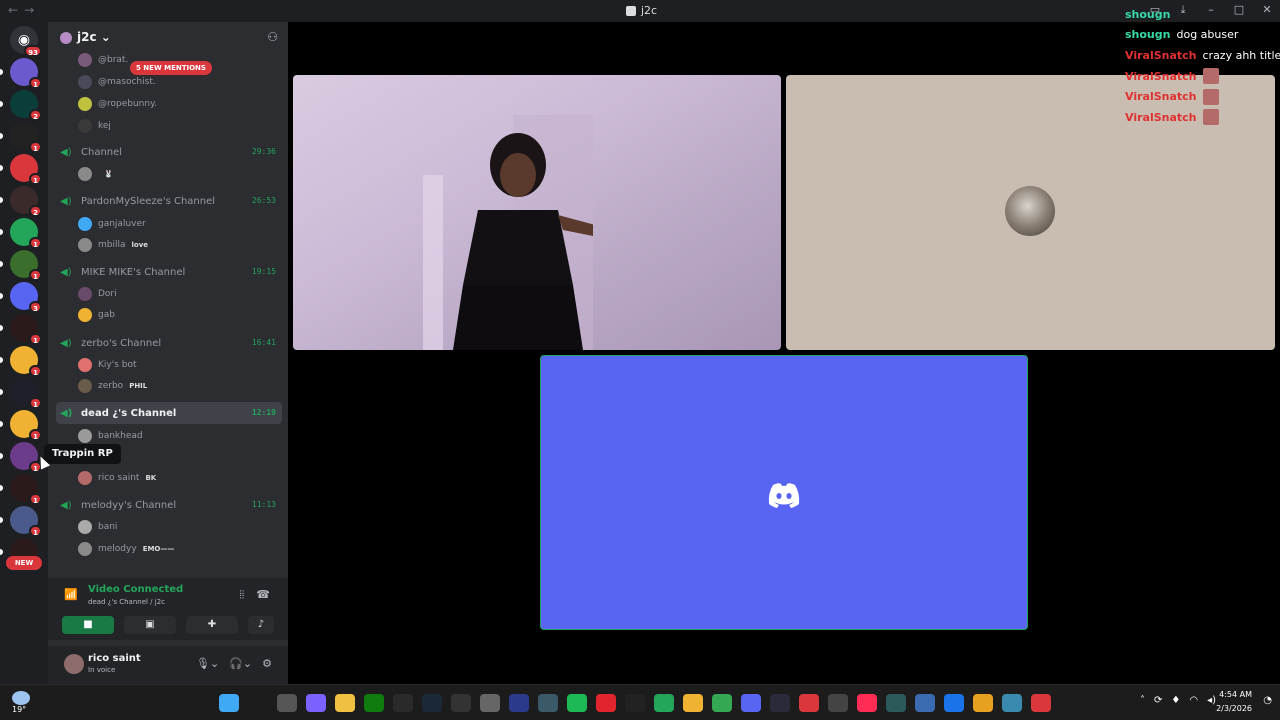 The width and height of the screenshot is (1280, 720). What do you see at coordinates (178, 549) in the screenshot?
I see `voice-user: melodyy EMO——` at bounding box center [178, 549].